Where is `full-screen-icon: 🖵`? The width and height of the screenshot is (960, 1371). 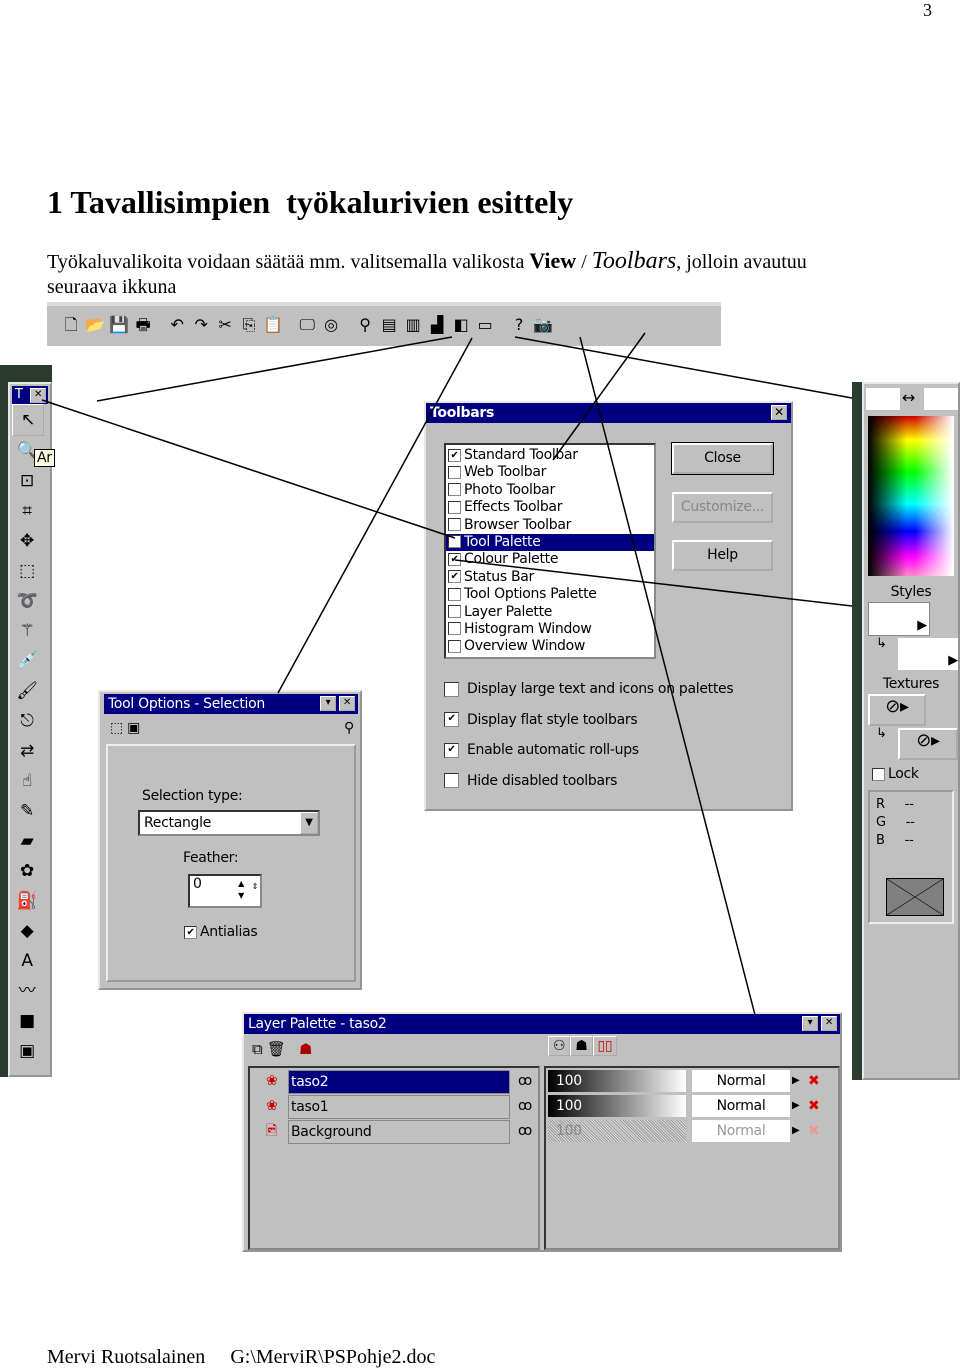 full-screen-icon: 🖵 is located at coordinates (307, 325).